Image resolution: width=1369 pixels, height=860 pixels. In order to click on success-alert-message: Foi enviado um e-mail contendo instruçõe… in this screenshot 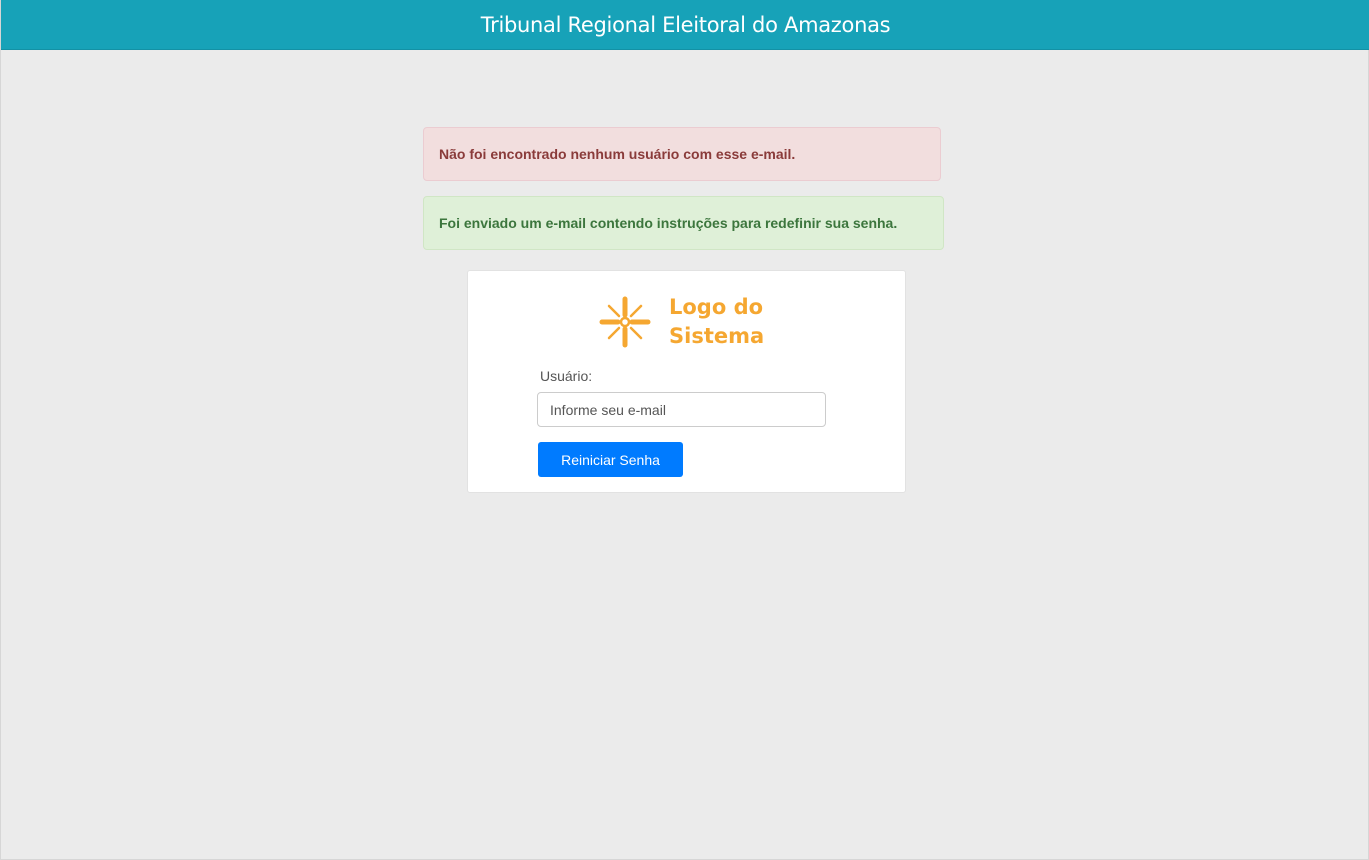, I will do `click(668, 223)`.